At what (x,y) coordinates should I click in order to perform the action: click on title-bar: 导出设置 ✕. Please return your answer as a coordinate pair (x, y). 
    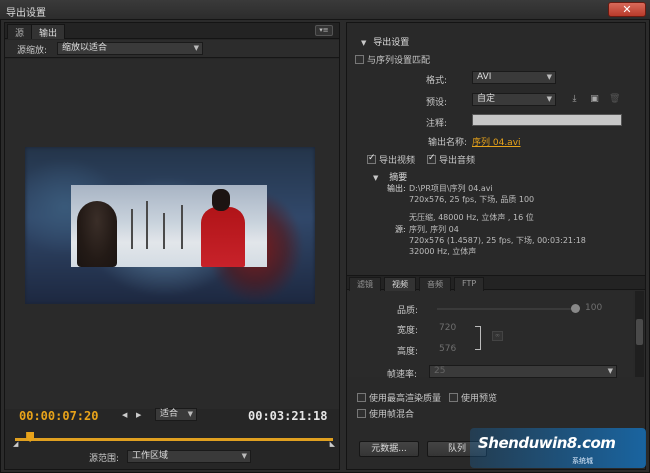
    Looking at the image, I should click on (325, 10).